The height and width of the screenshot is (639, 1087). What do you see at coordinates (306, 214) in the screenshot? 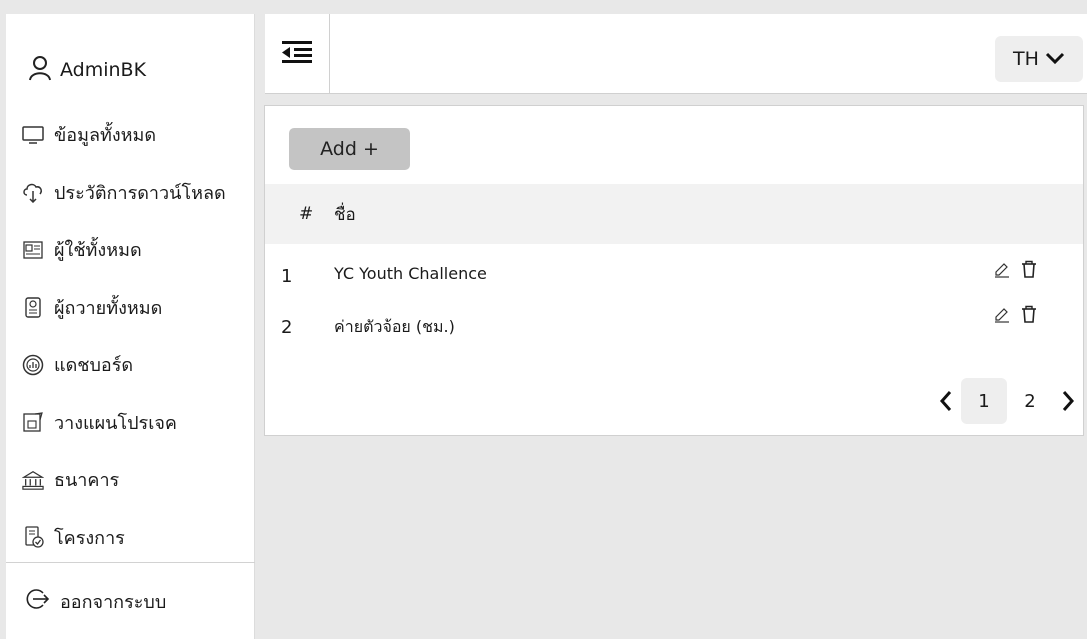
I see `column-header-number: #` at bounding box center [306, 214].